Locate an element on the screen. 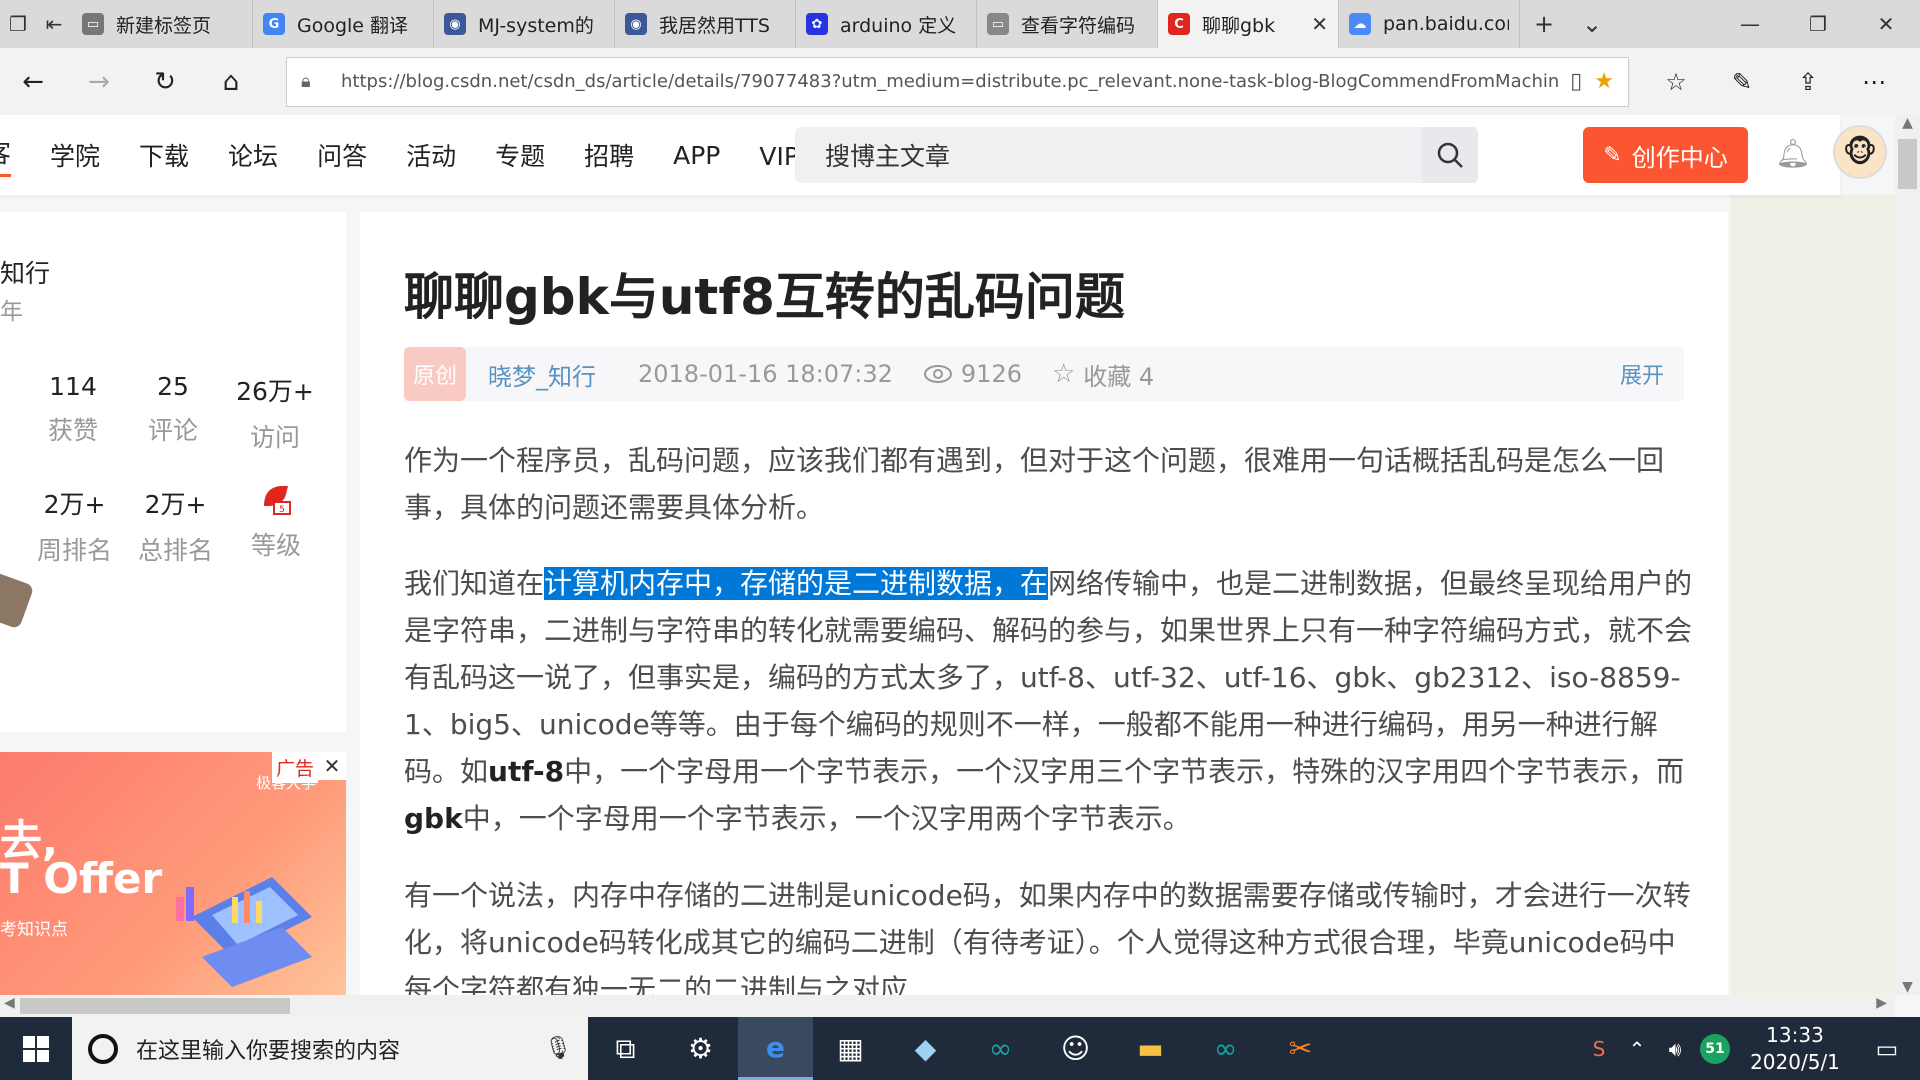 The height and width of the screenshot is (1080, 1920). github-icon: ◉ is located at coordinates (636, 24).